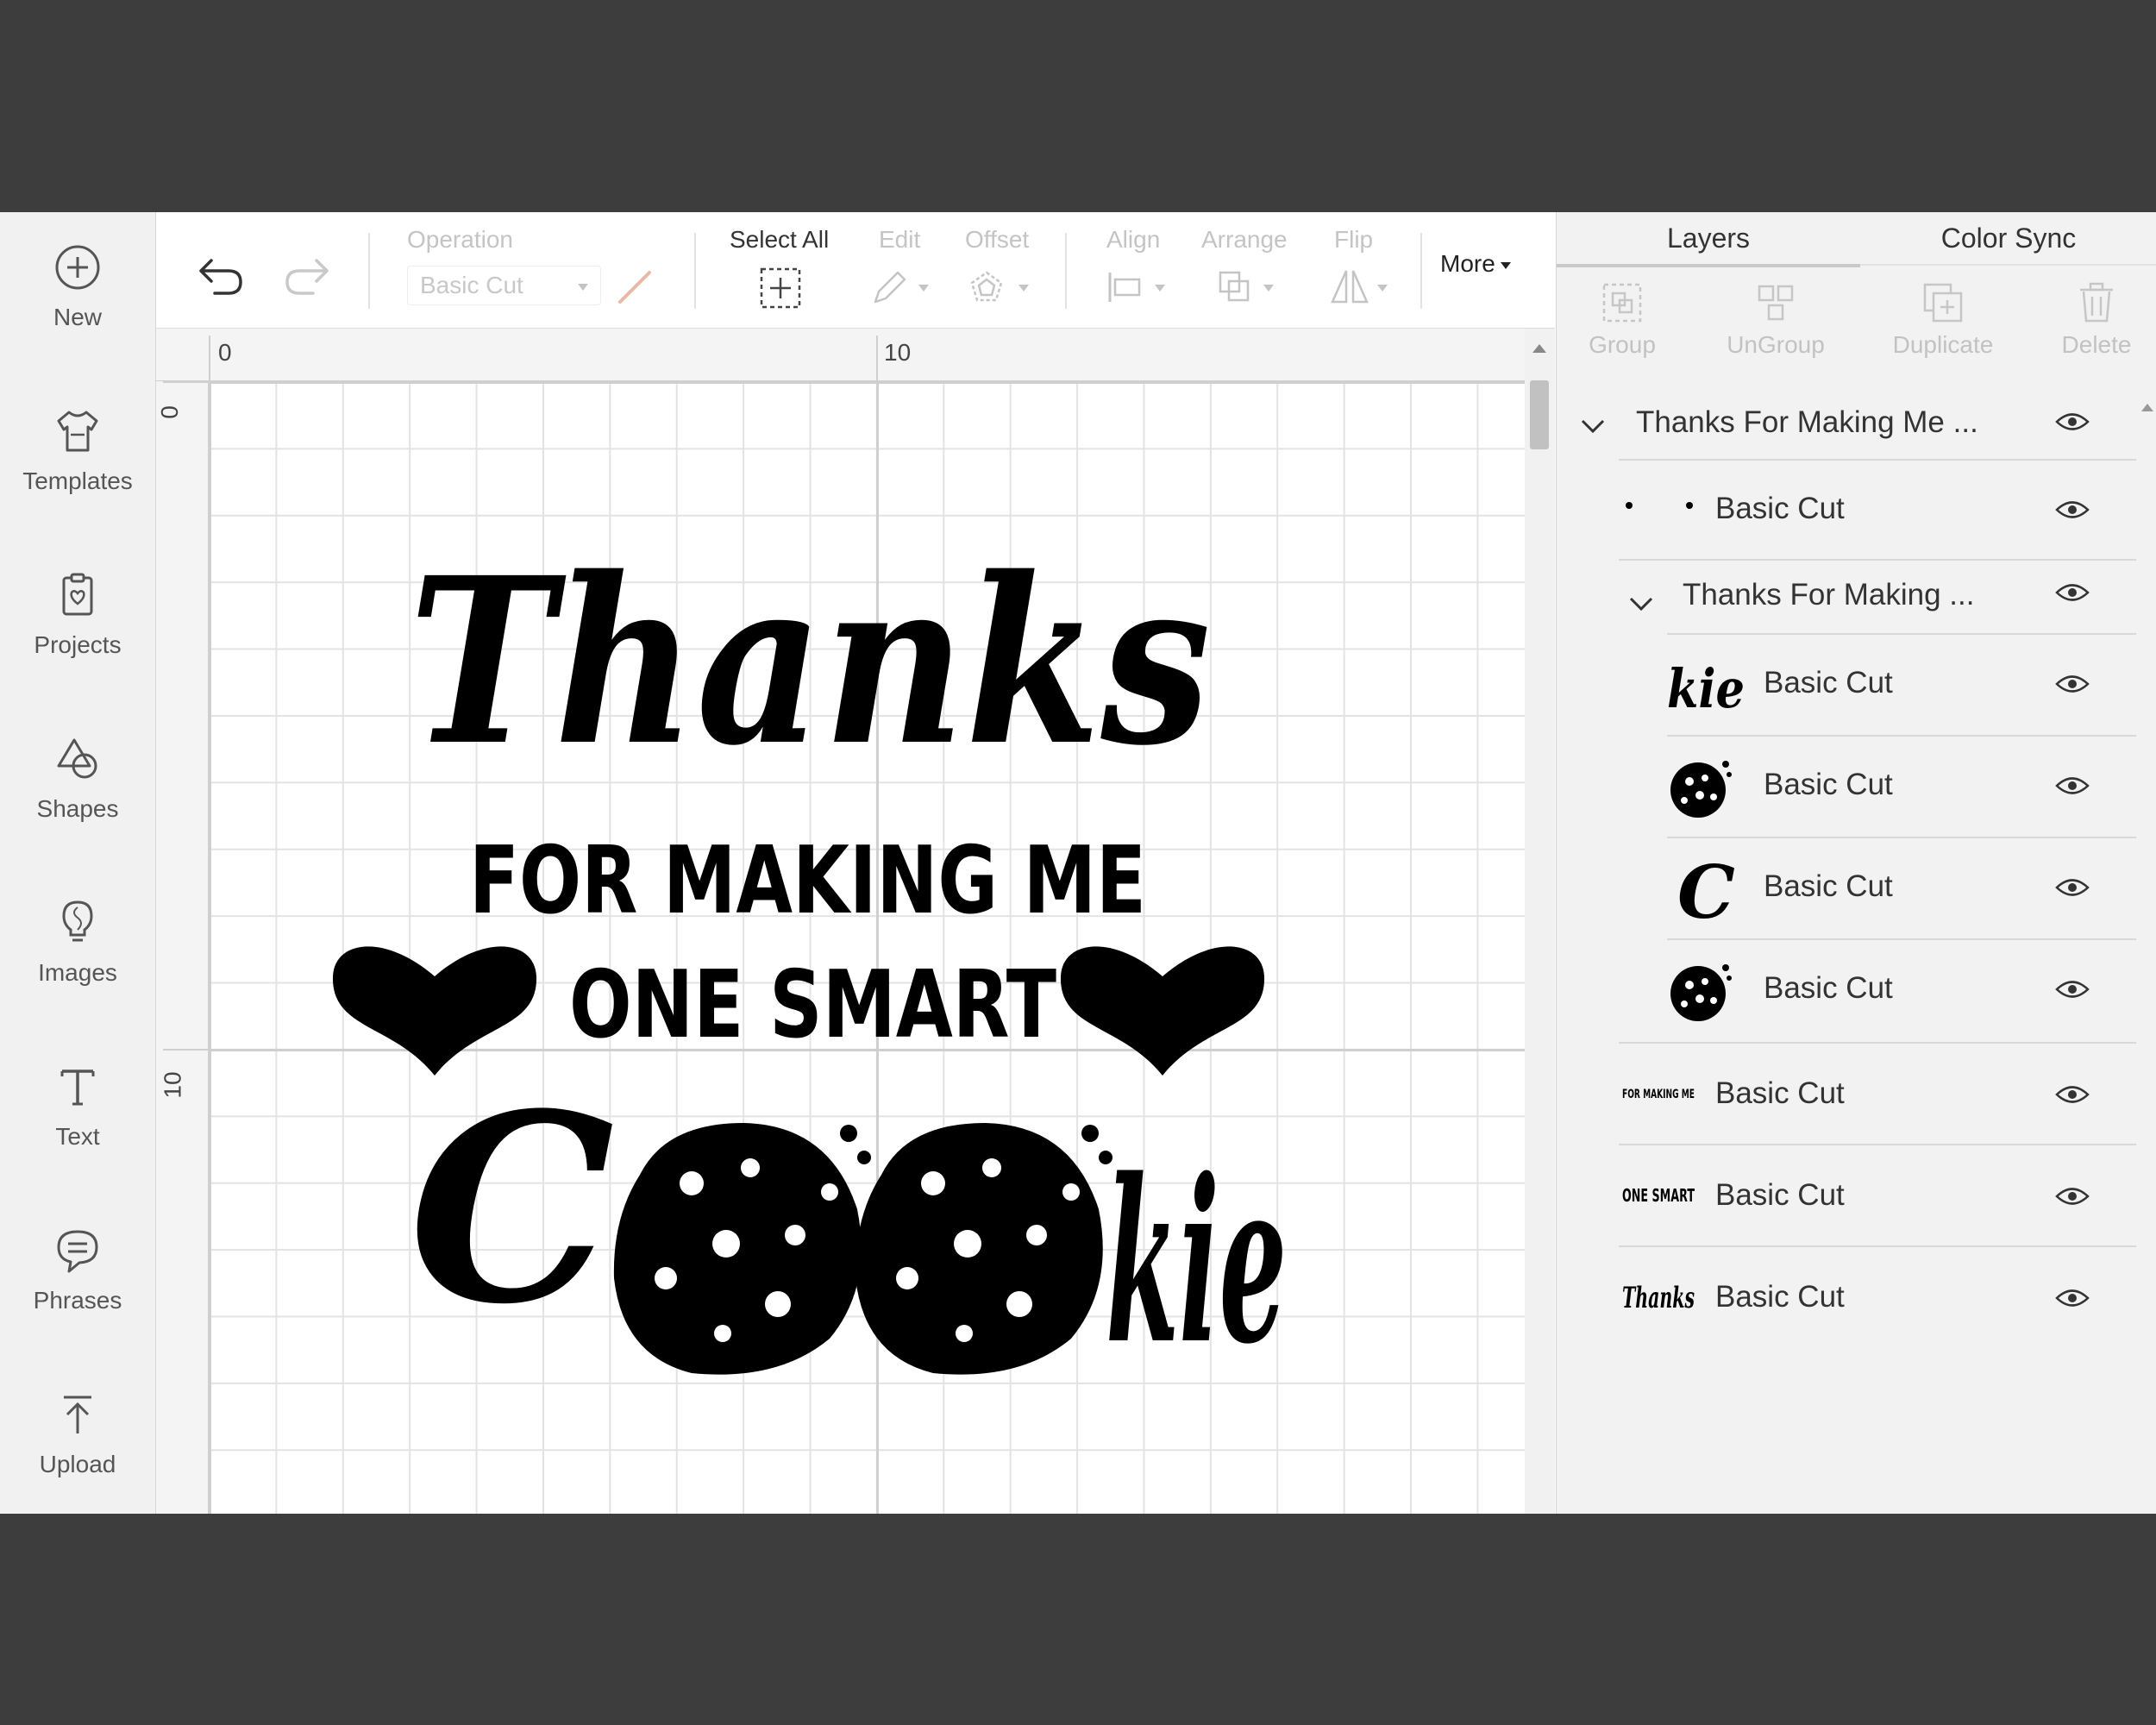  What do you see at coordinates (78, 645) in the screenshot?
I see `sidebar-label-projects: Projects` at bounding box center [78, 645].